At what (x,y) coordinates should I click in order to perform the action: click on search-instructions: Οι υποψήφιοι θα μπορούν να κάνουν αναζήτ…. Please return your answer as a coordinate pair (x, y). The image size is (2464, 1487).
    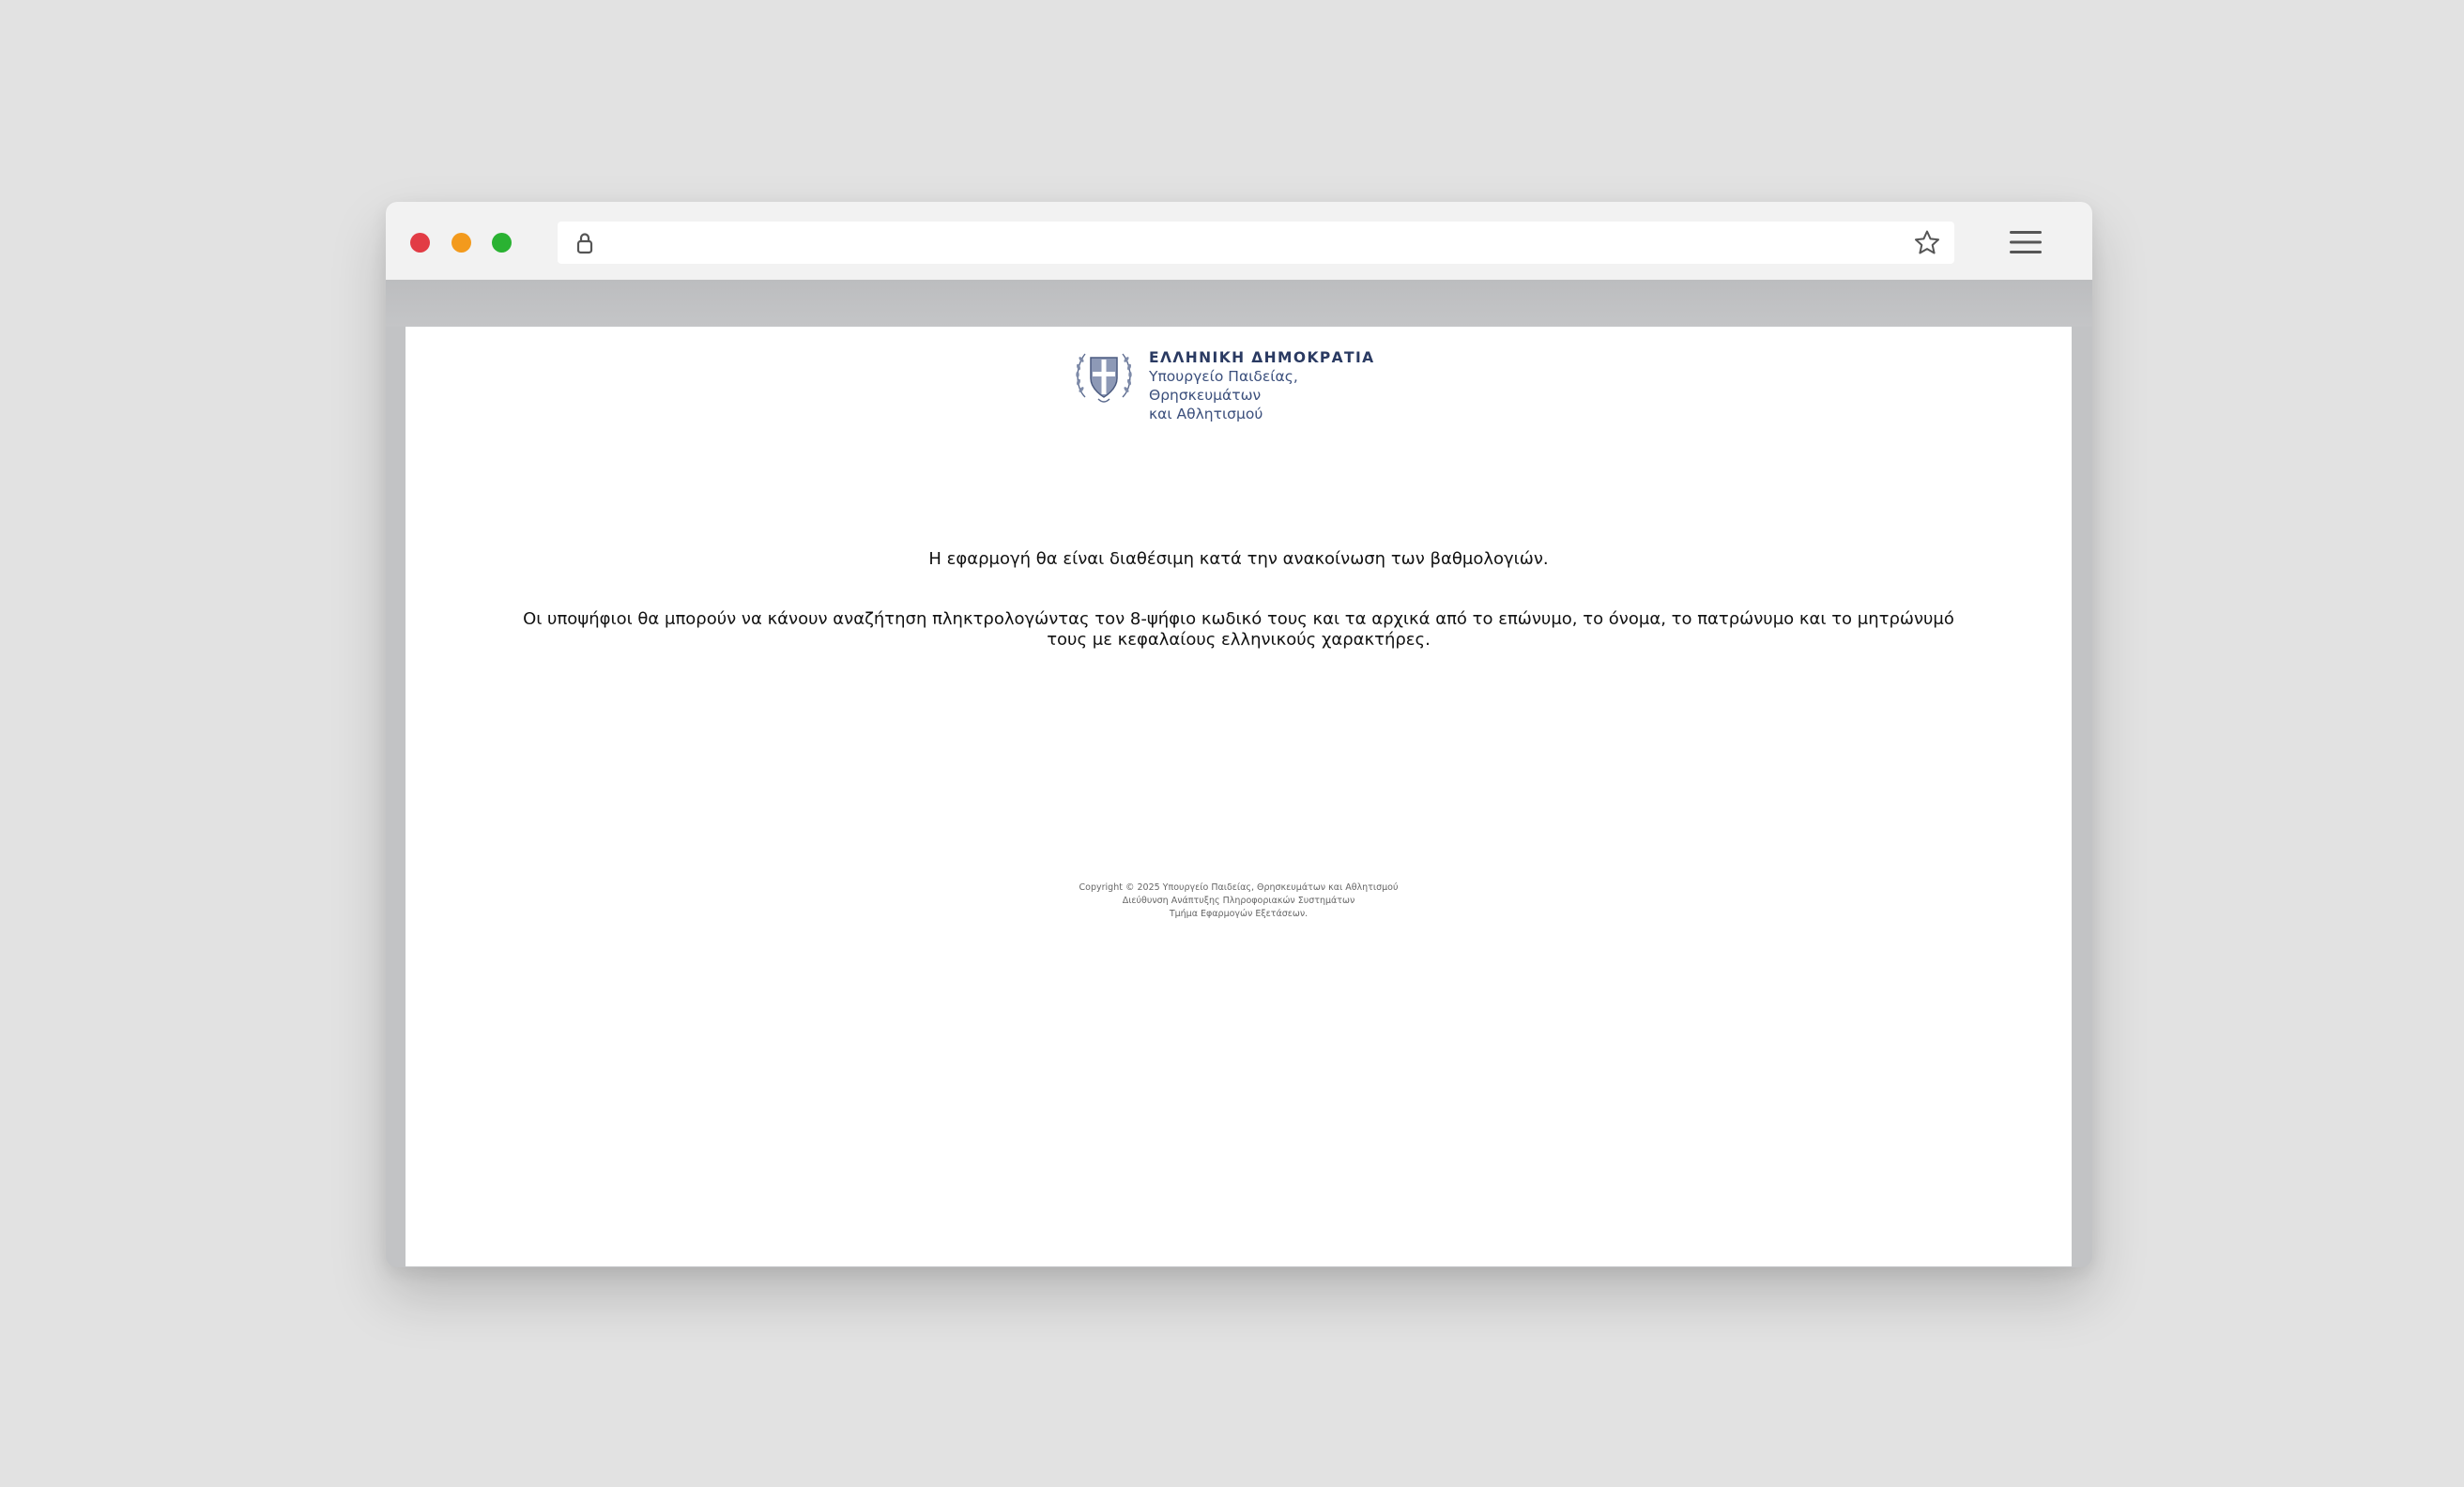
    Looking at the image, I should click on (1238, 629).